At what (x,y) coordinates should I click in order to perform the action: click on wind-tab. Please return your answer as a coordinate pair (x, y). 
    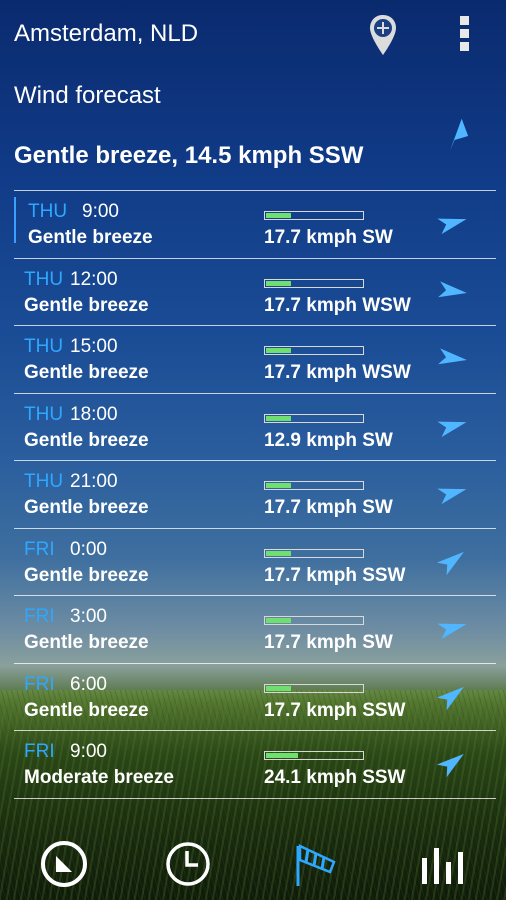
    Looking at the image, I should click on (318, 864).